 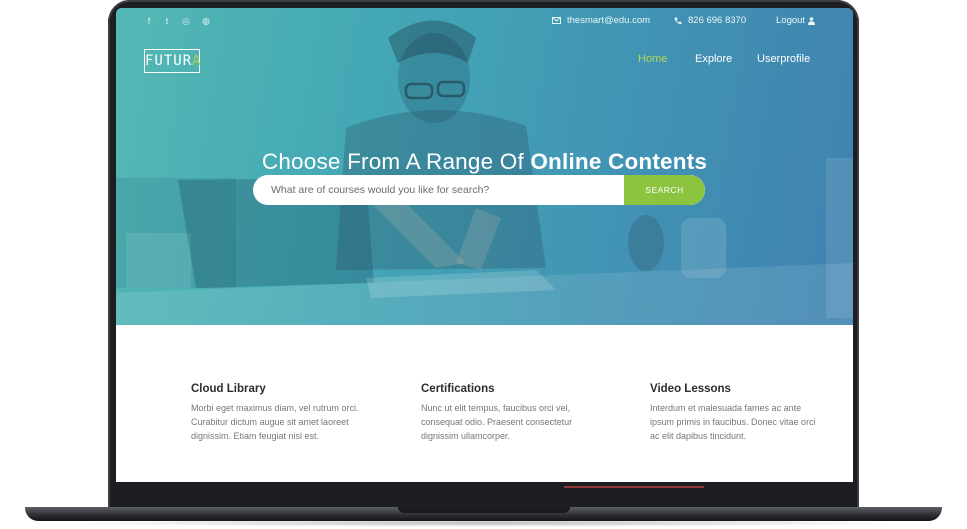 What do you see at coordinates (392, 162) in the screenshot?
I see `headline-light: Choose From A Range Of` at bounding box center [392, 162].